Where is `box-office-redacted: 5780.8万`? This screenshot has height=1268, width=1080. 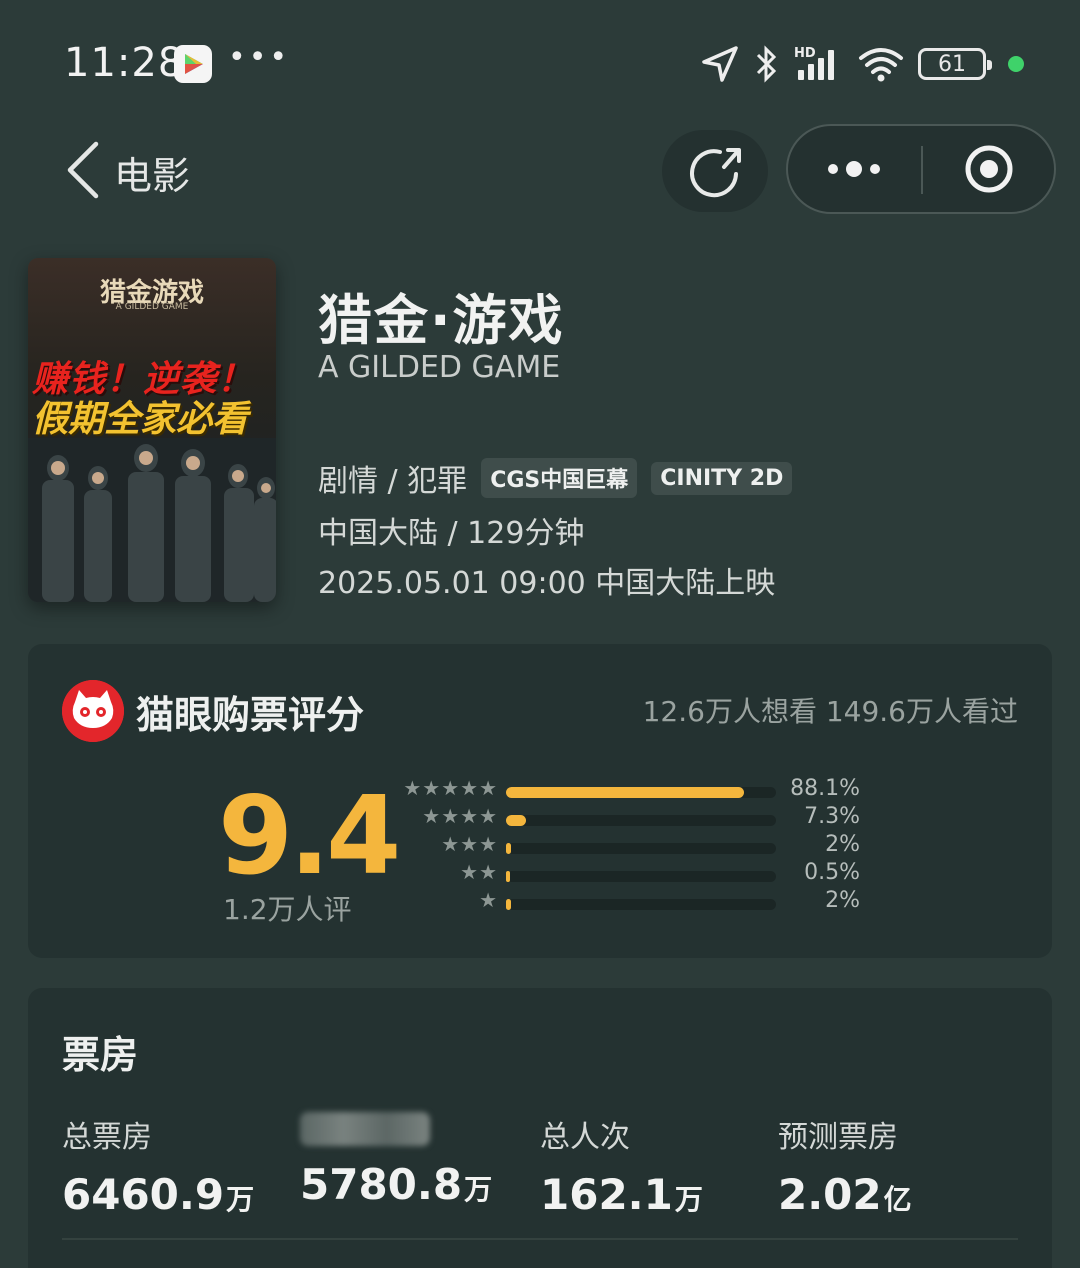 box-office-redacted: 5780.8万 is located at coordinates (396, 1160).